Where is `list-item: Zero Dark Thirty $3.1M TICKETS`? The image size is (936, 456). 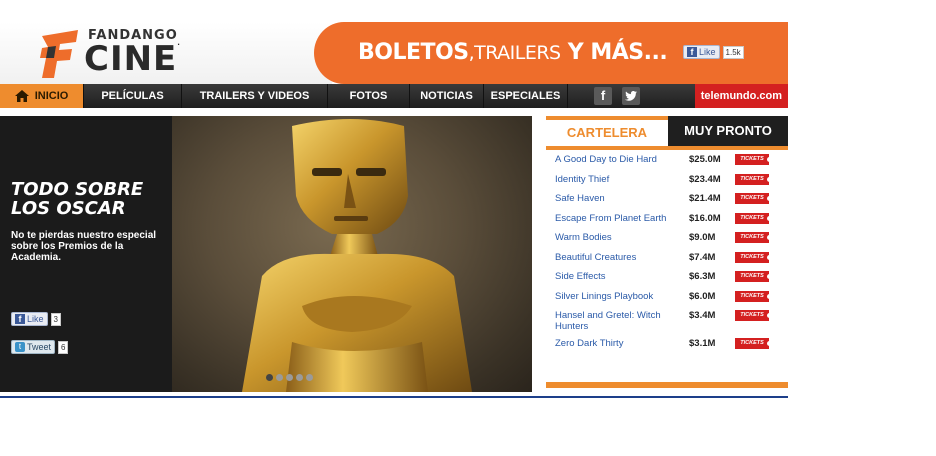
list-item: Zero Dark Thirty $3.1M TICKETS is located at coordinates (667, 348).